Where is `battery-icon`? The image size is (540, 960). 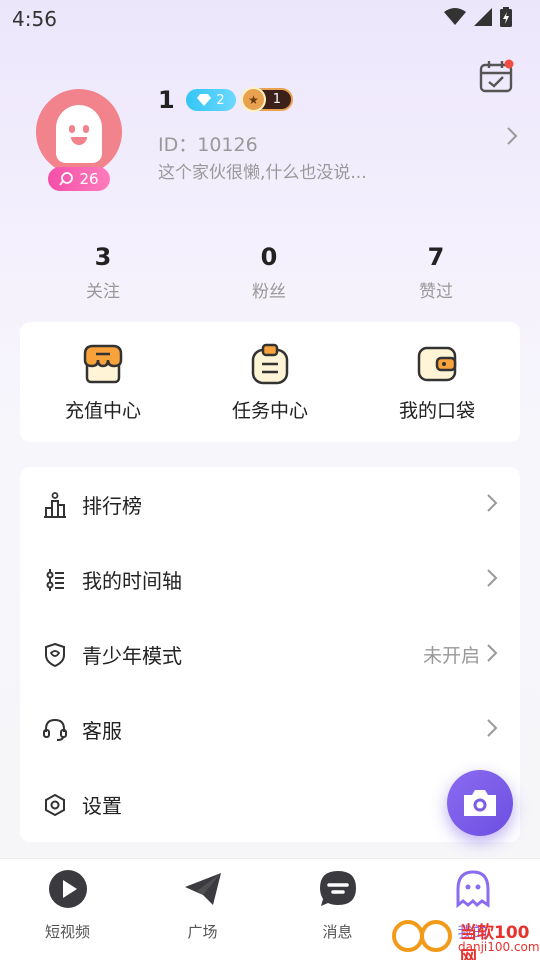 battery-icon is located at coordinates (506, 17).